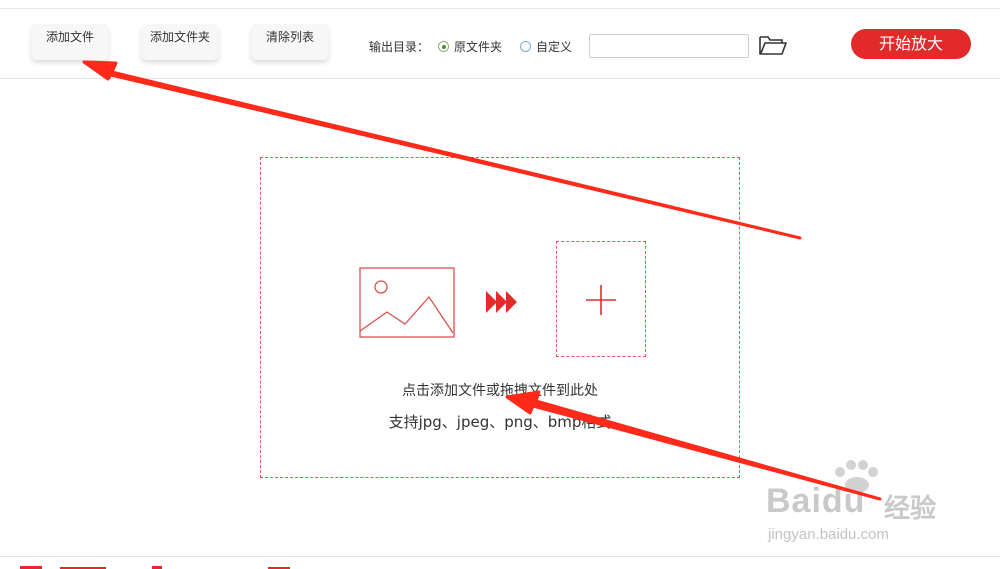 The width and height of the screenshot is (1000, 569). I want to click on start-enlarge-button: 开始放大, so click(911, 44).